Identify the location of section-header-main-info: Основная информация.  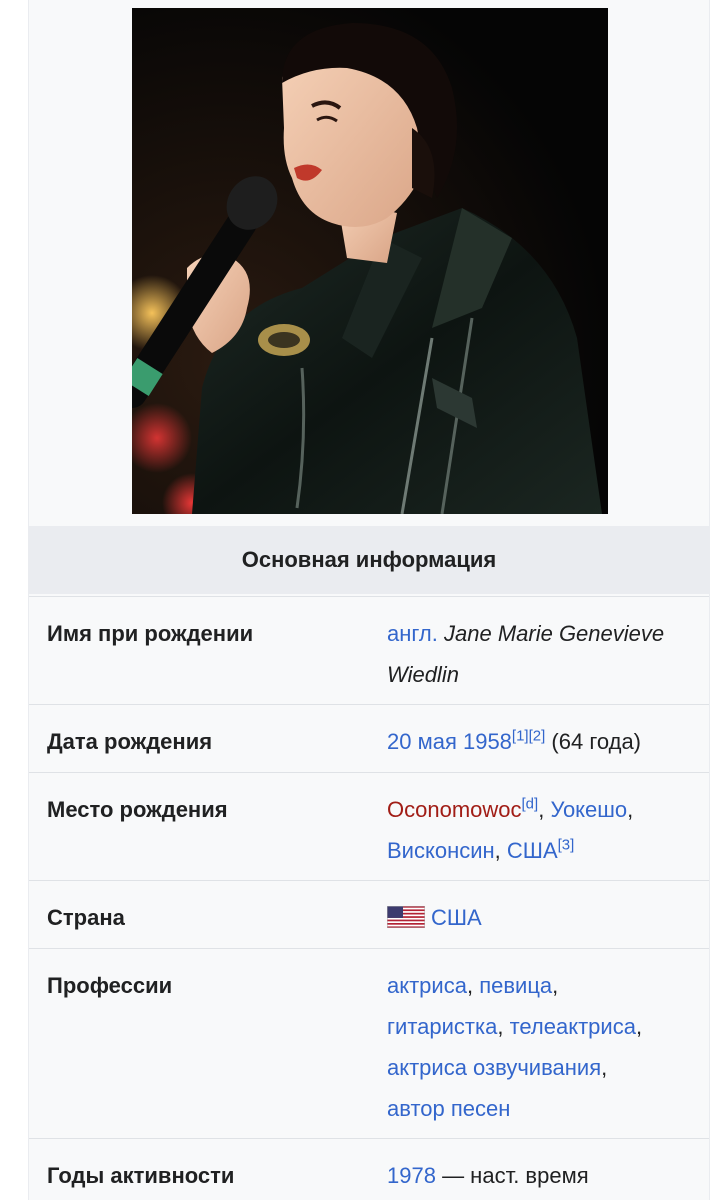
(369, 560).